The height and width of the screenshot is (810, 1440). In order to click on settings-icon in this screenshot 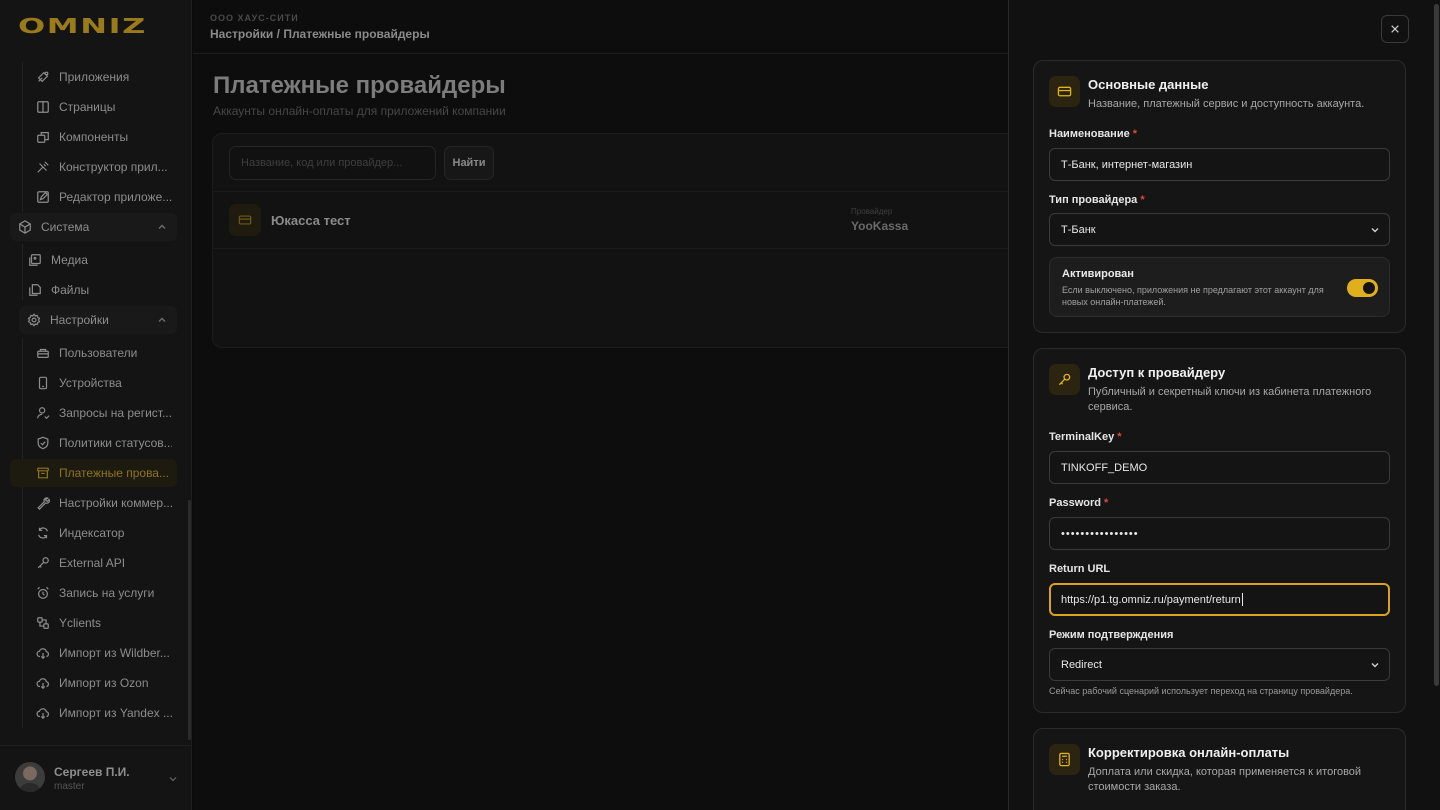, I will do `click(34, 320)`.